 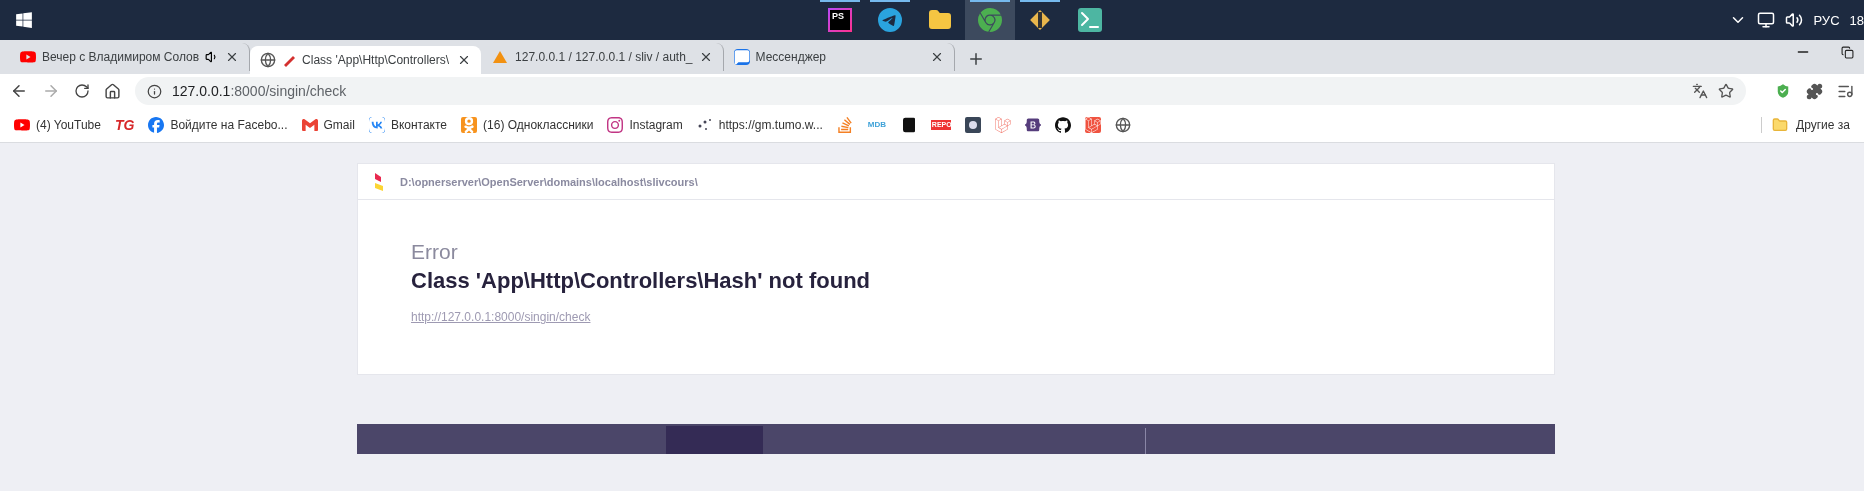 What do you see at coordinates (640, 281) in the screenshot?
I see `error-message: Class 'App\Http\Controllers\Hash' not found` at bounding box center [640, 281].